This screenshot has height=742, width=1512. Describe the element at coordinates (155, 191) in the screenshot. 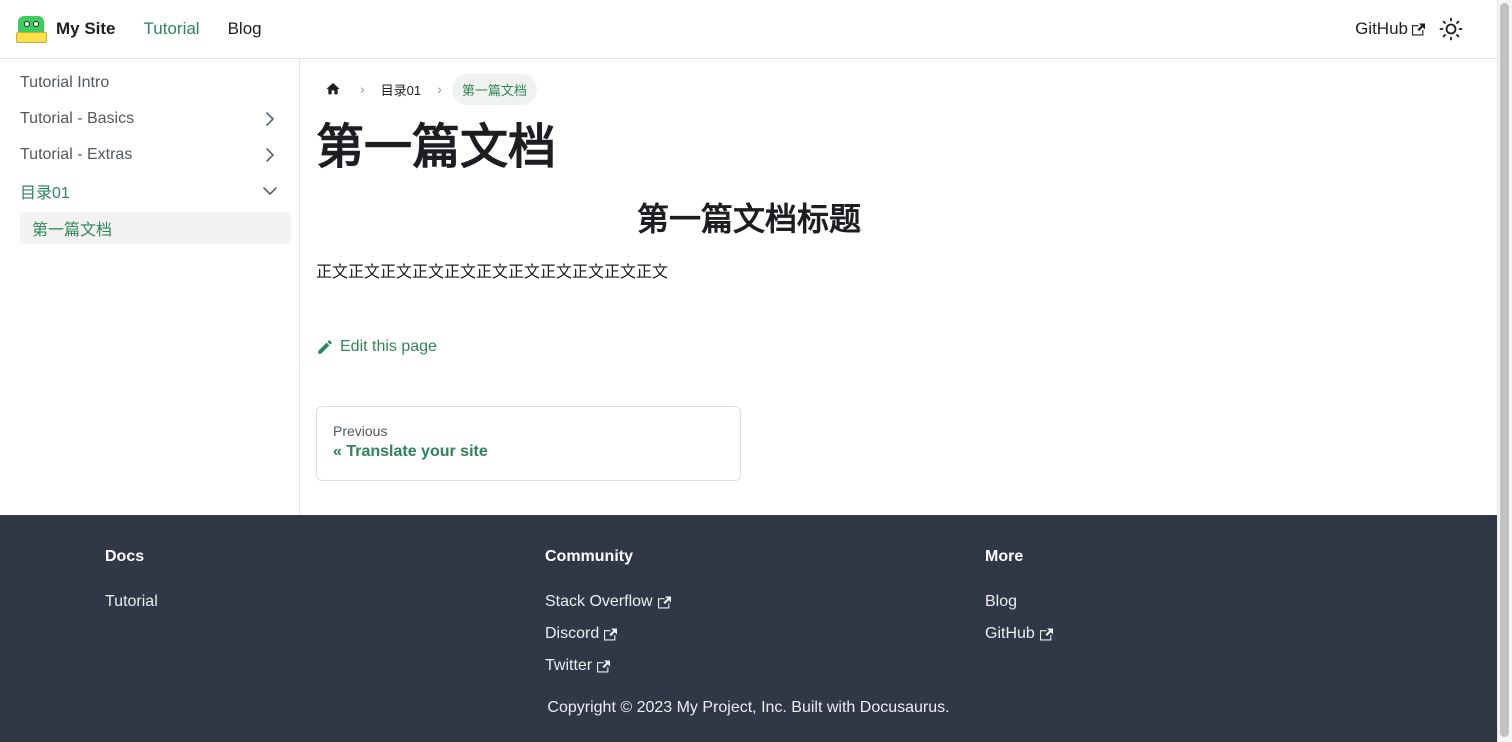

I see `sidebar-category-mulu01: 目录01` at that location.